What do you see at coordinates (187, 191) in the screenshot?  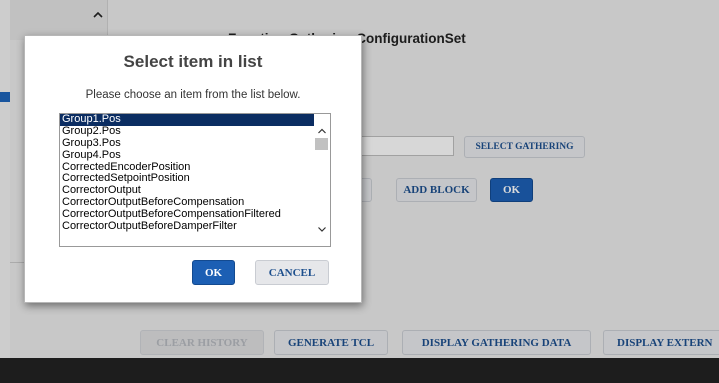 I see `list-item: CorrectorOutput` at bounding box center [187, 191].